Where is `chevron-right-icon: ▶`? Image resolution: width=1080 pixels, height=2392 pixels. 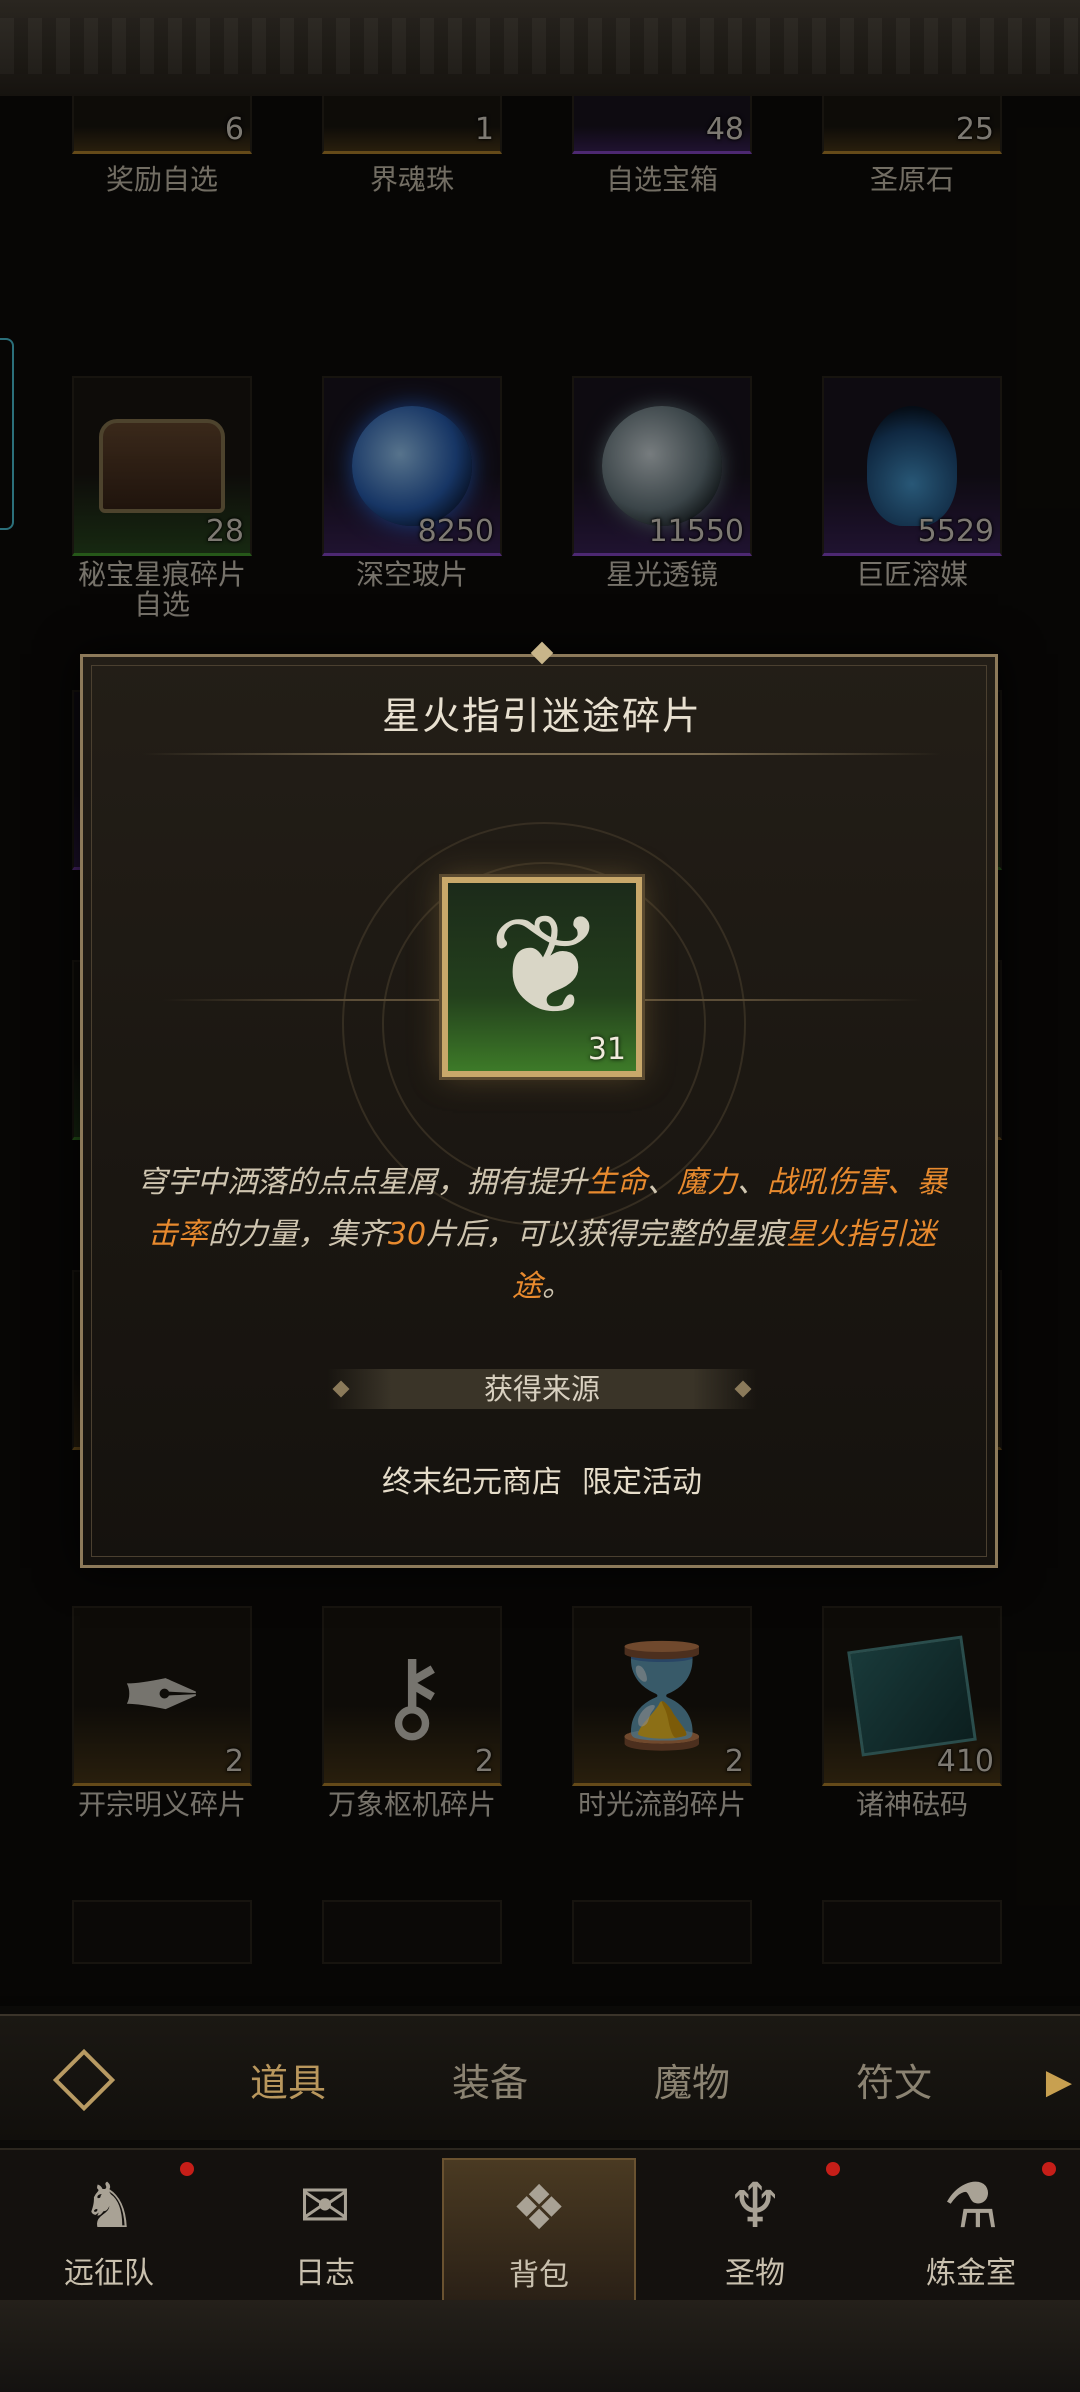
chevron-right-icon: ▶ is located at coordinates (1059, 2082).